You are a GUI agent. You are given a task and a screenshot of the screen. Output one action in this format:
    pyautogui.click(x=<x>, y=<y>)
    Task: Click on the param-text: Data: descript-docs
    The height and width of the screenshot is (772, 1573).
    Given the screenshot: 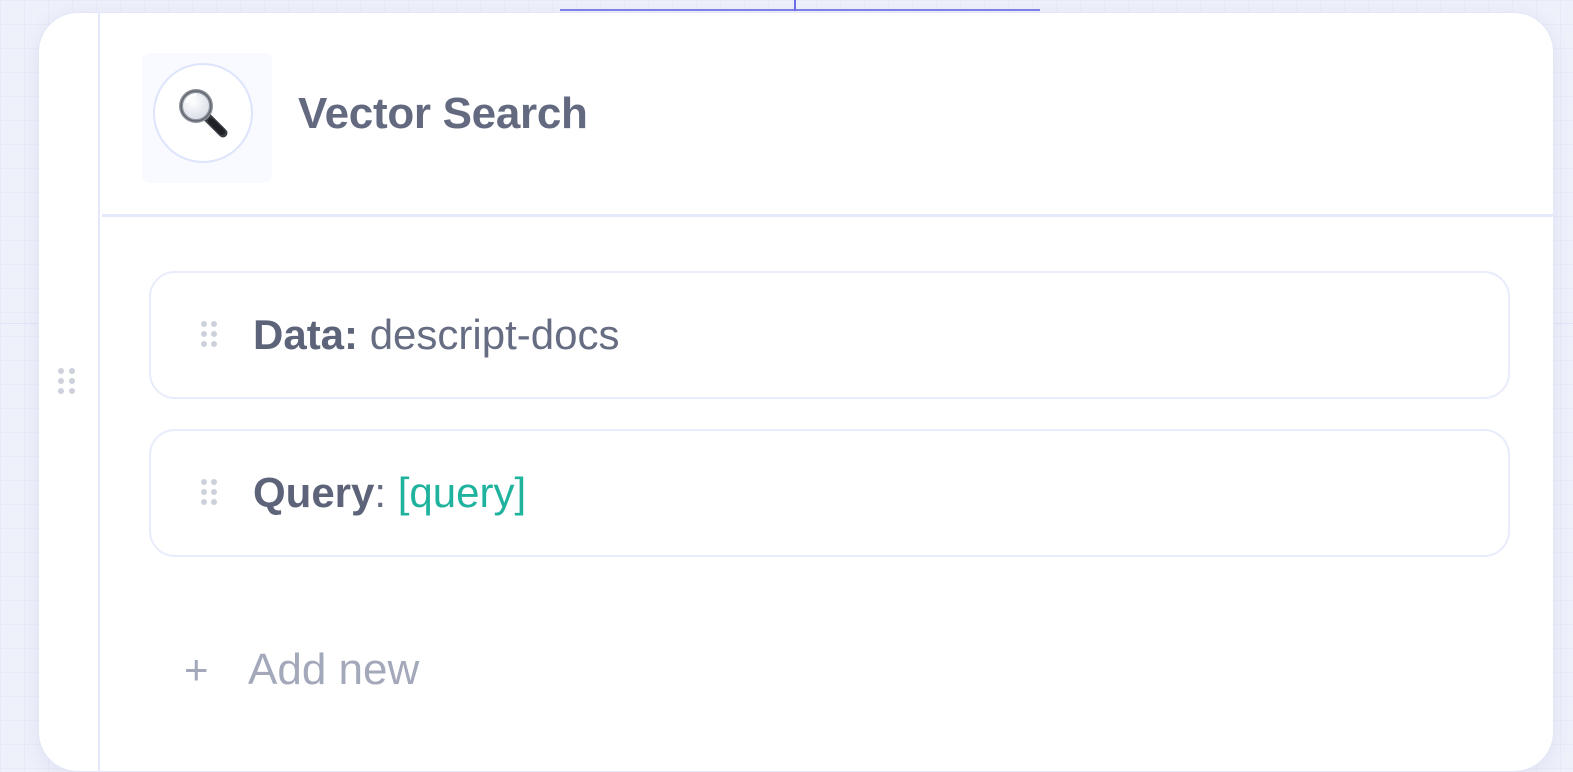 What is the action you would take?
    pyautogui.click(x=436, y=335)
    